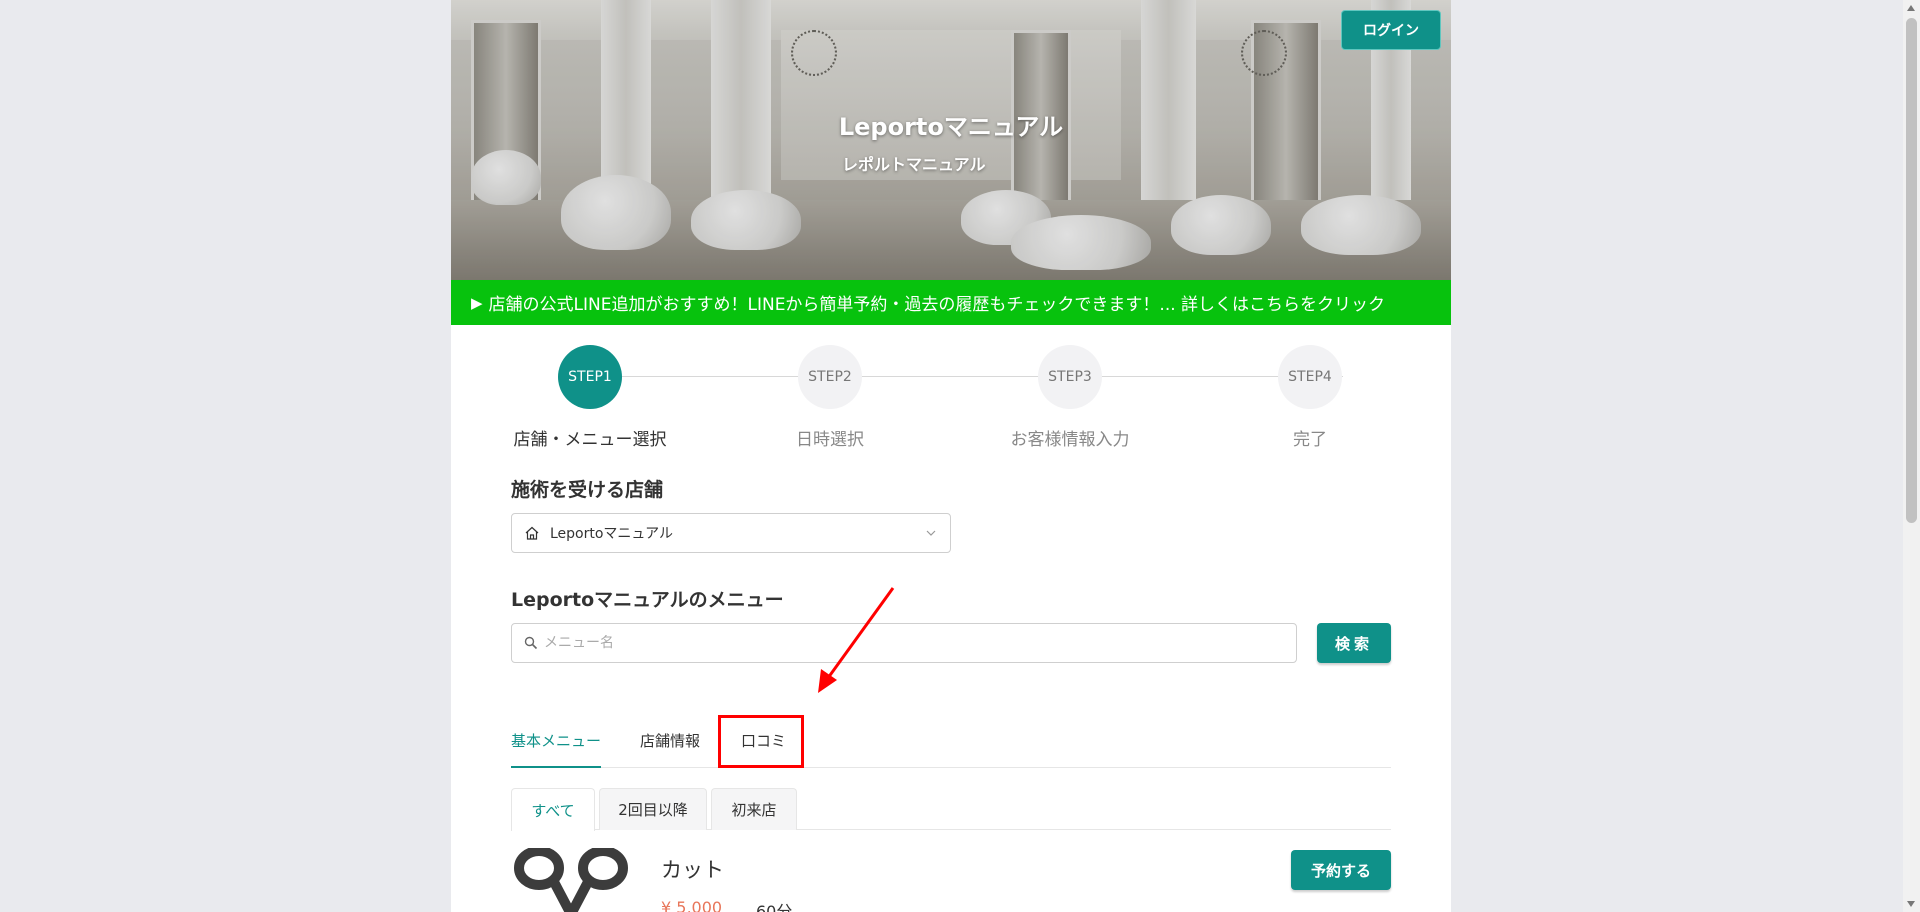 The height and width of the screenshot is (912, 1920). What do you see at coordinates (1070, 440) in the screenshot?
I see `step-label: お客様情報入力` at bounding box center [1070, 440].